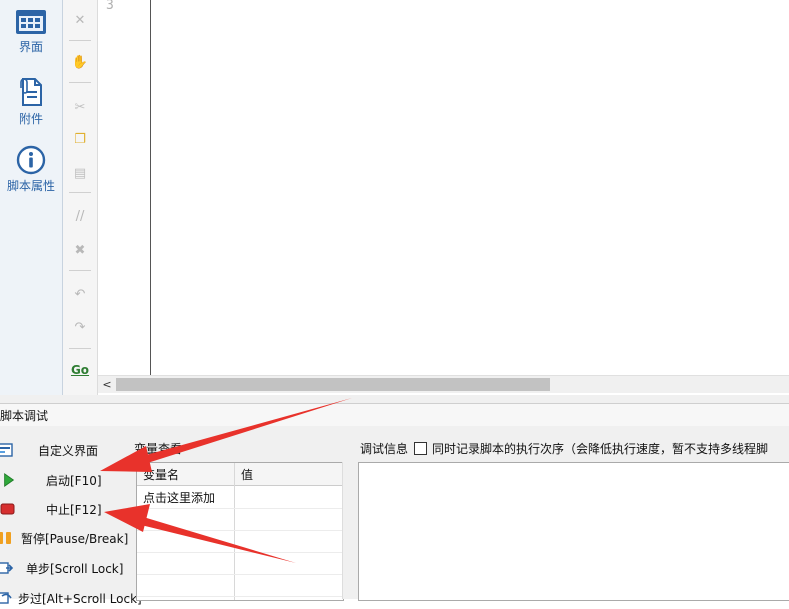 Image resolution: width=789 pixels, height=609 pixels. Describe the element at coordinates (5, 538) in the screenshot. I see `pause-icon` at that location.